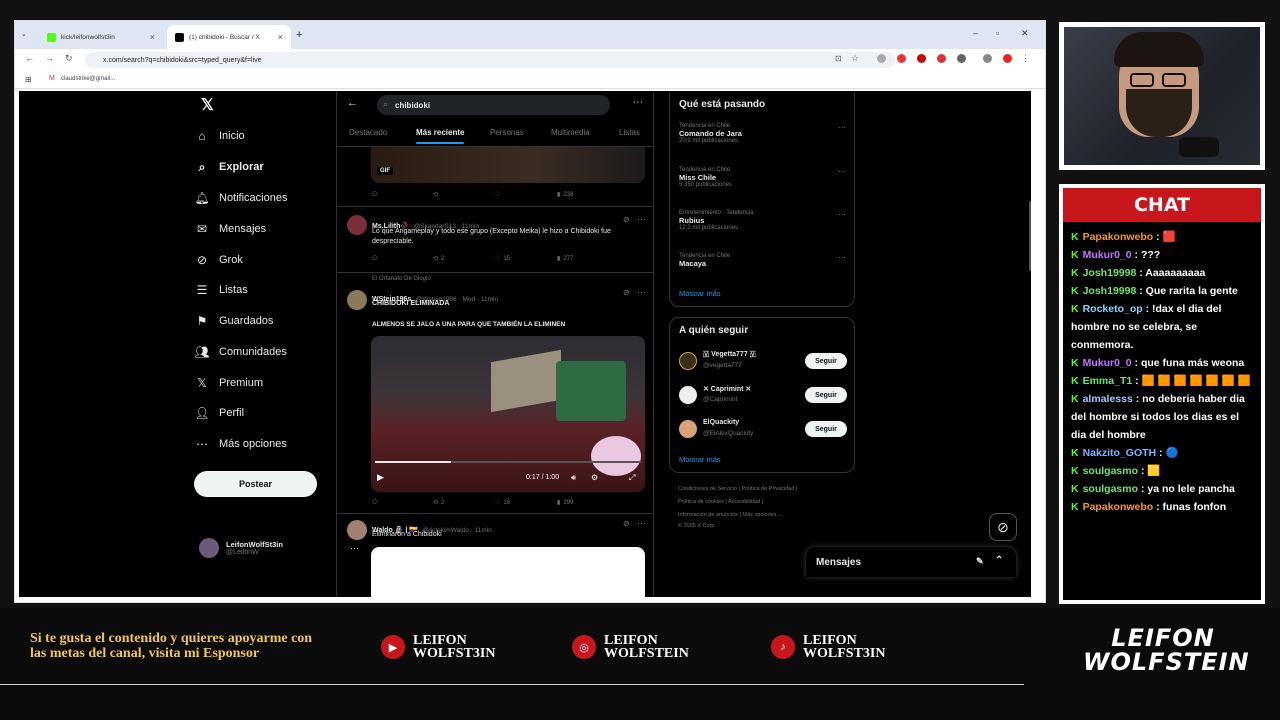  Describe the element at coordinates (1108, 399) in the screenshot. I see `chat-username: almalesss` at that location.